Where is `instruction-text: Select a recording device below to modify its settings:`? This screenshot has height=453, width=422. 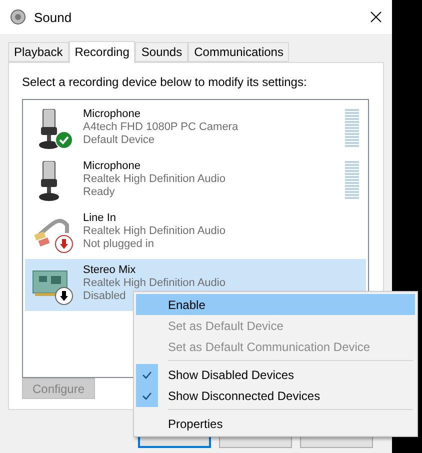 instruction-text: Select a recording device below to modify its settings: is located at coordinates (165, 82).